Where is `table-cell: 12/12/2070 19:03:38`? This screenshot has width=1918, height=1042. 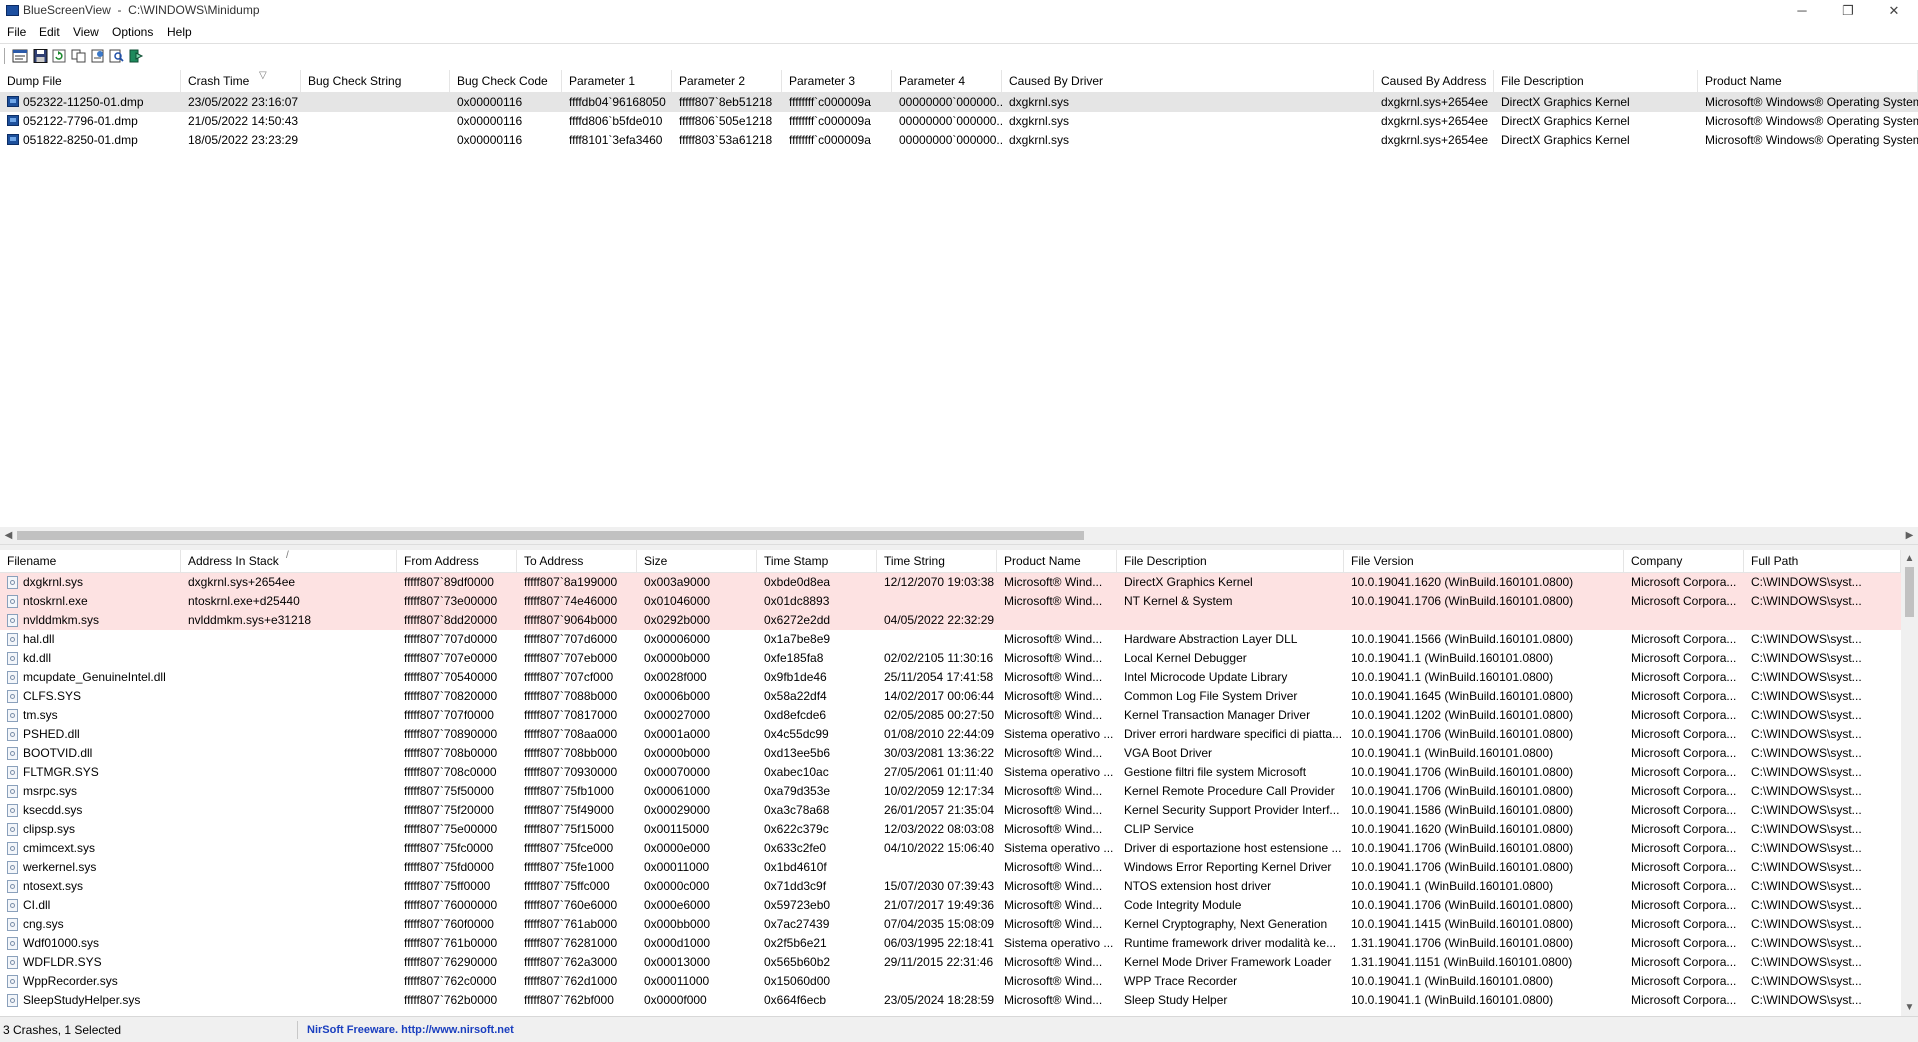 table-cell: 12/12/2070 19:03:38 is located at coordinates (939, 582).